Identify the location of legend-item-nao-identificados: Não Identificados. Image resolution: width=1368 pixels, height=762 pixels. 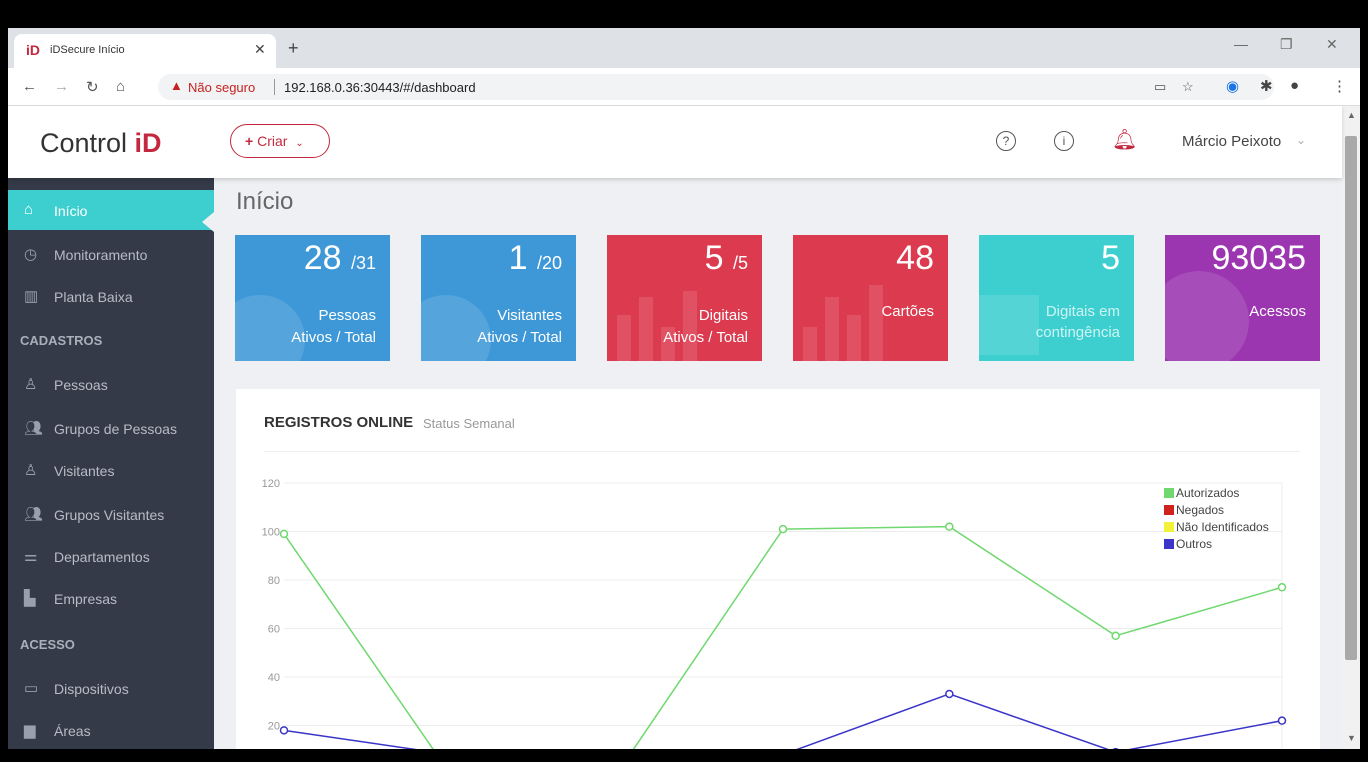
(1216, 527).